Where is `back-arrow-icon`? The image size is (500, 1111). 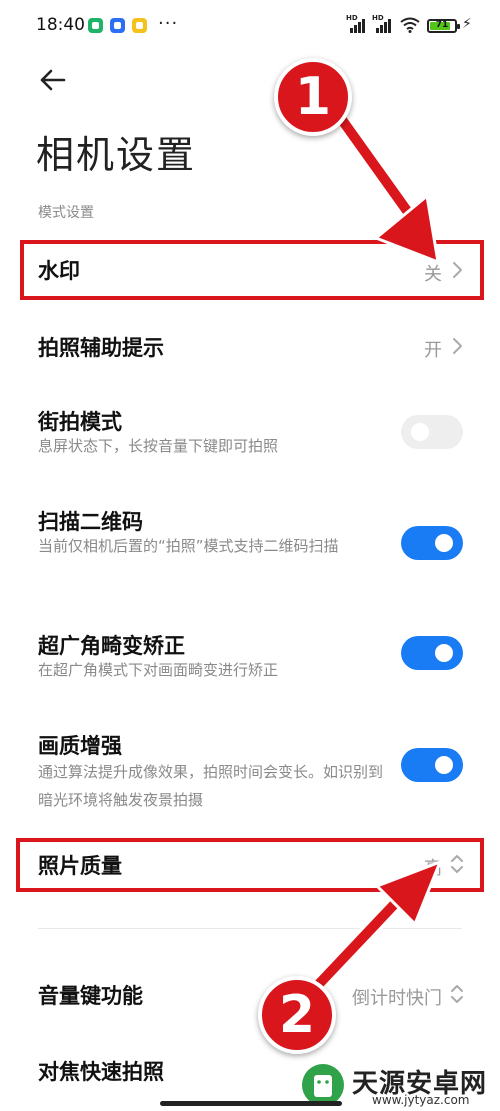 back-arrow-icon is located at coordinates (54, 80).